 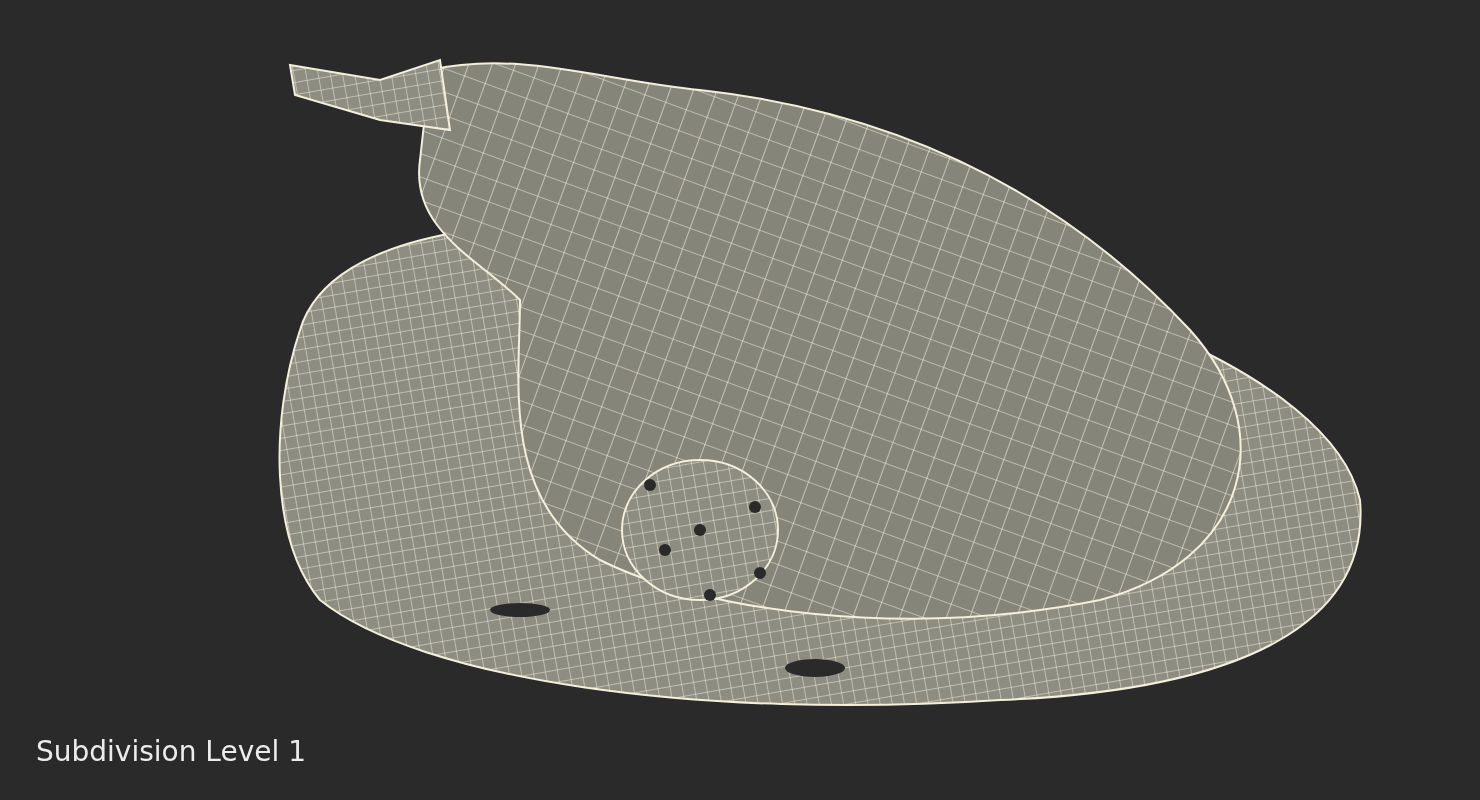 I want to click on caption-text: Subdivision Level 1, so click(x=171, y=754).